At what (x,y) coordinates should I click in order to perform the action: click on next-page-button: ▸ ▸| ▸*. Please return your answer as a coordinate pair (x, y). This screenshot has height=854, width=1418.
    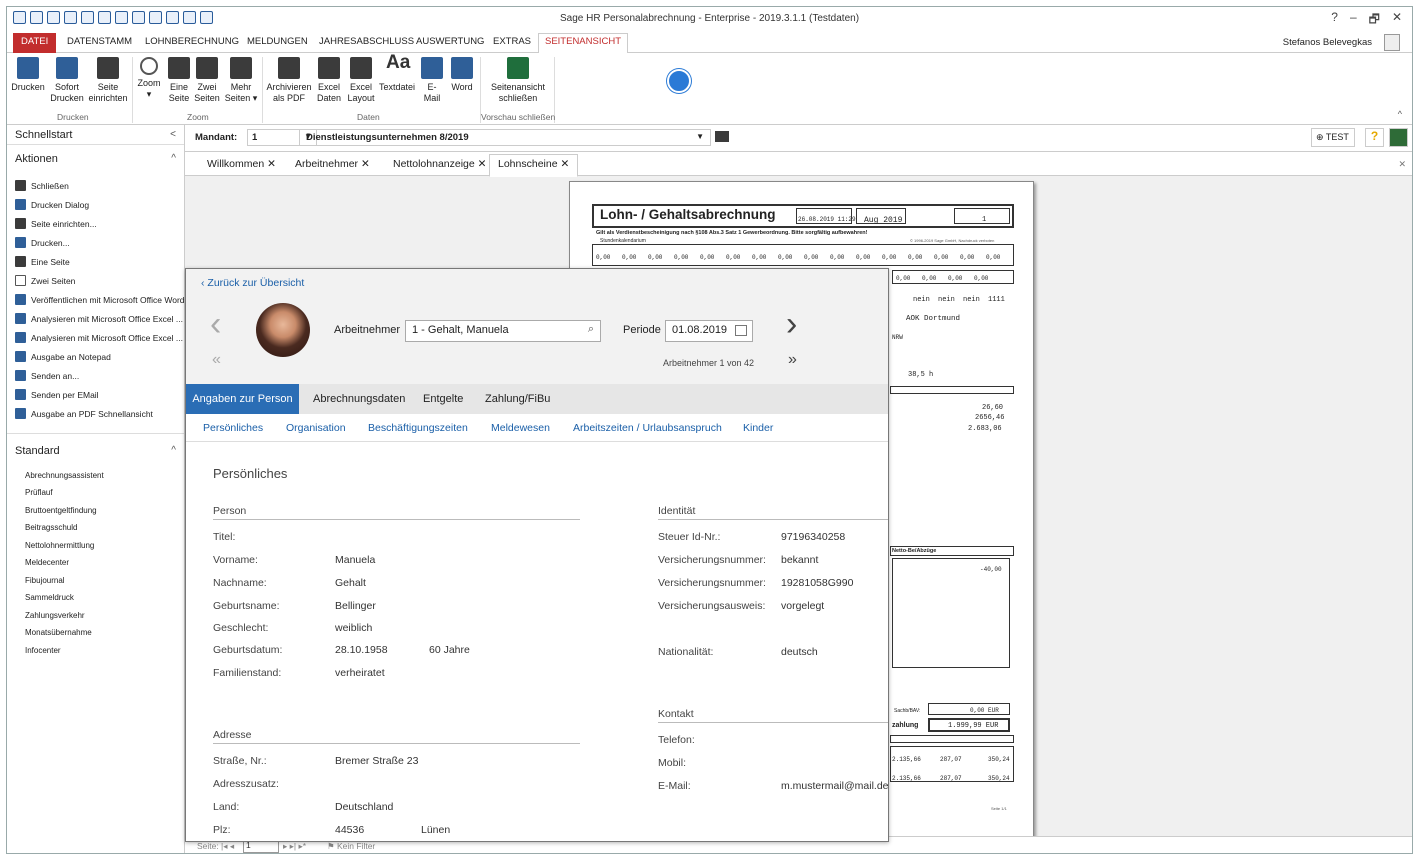
    Looking at the image, I should click on (294, 846).